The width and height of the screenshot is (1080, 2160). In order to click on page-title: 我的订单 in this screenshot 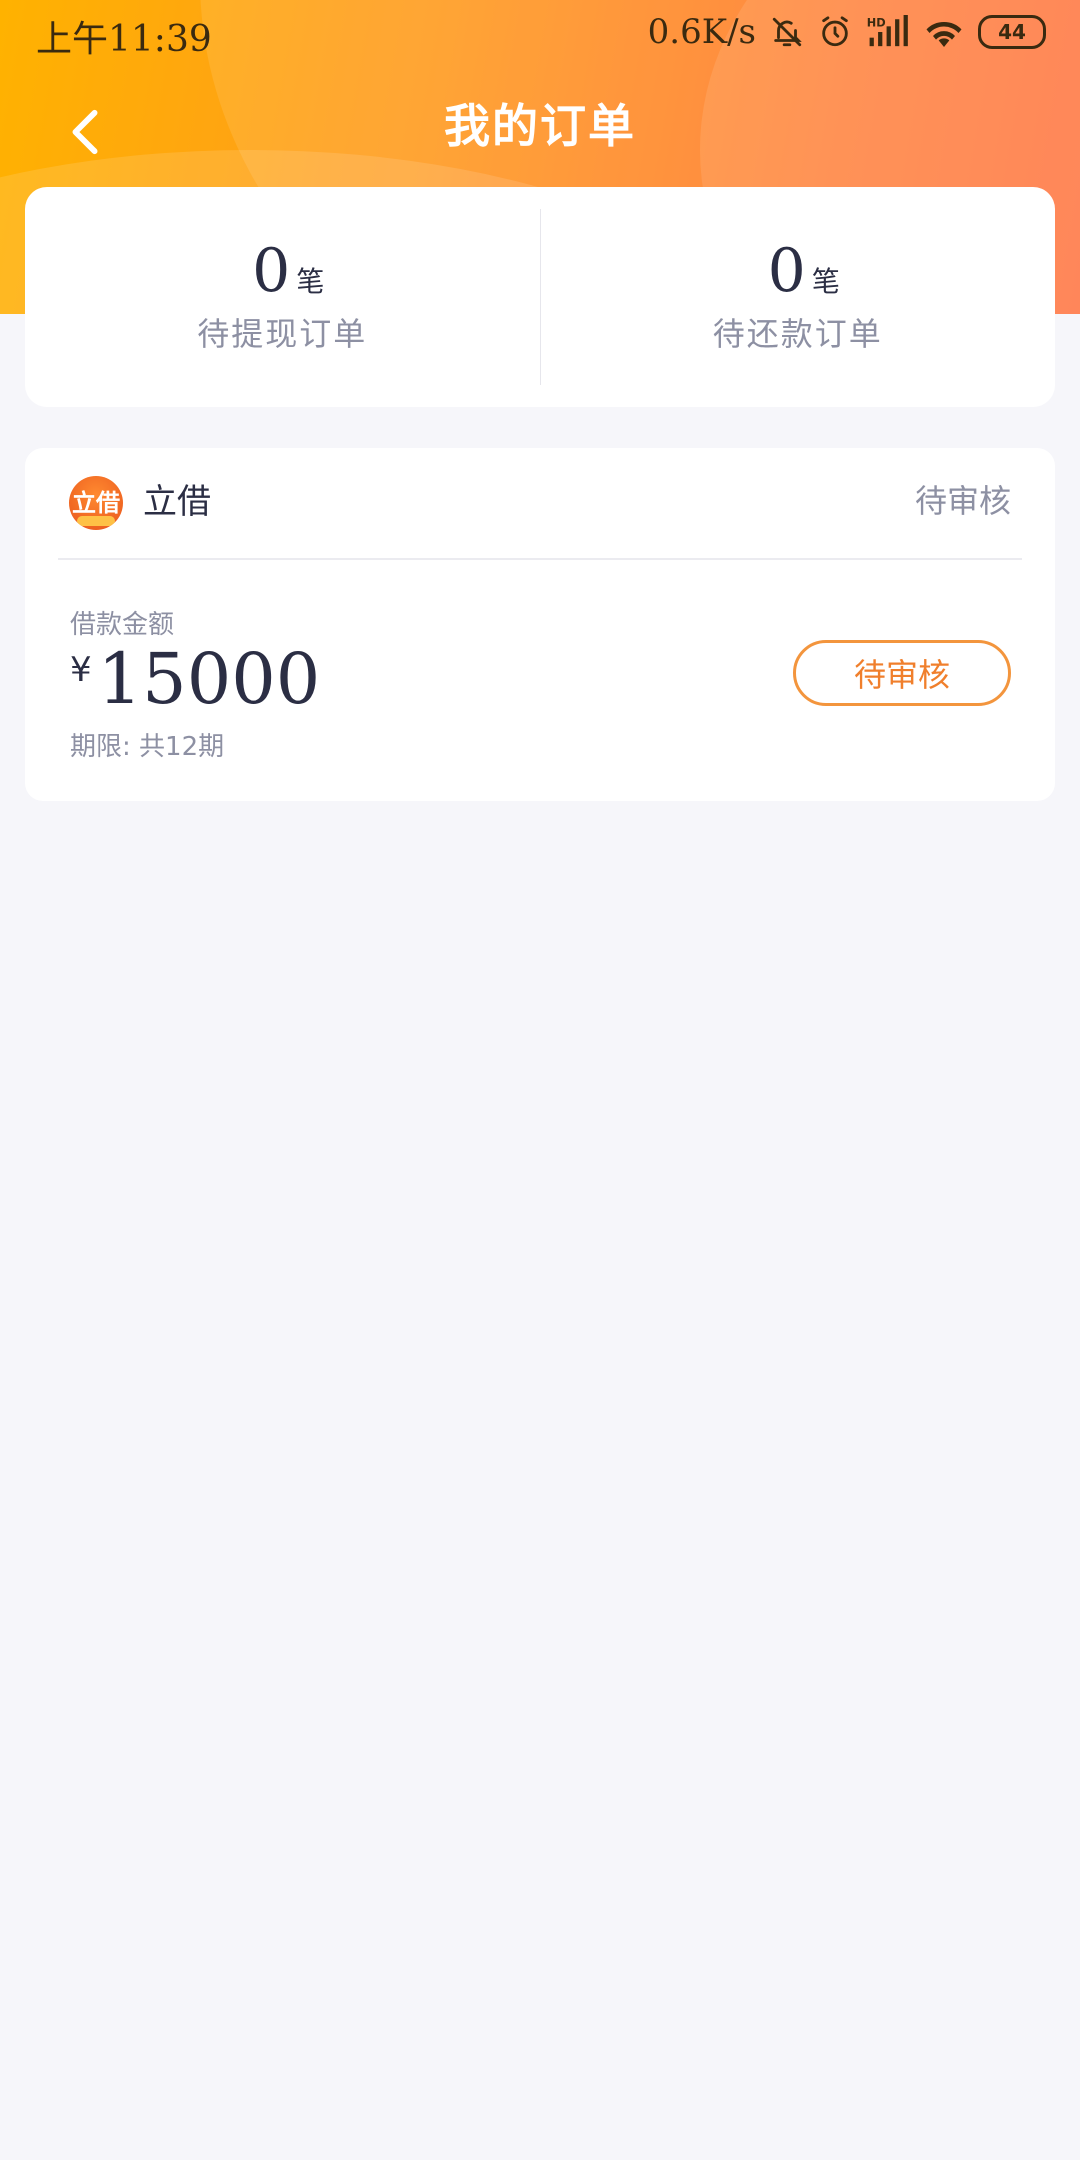, I will do `click(540, 126)`.